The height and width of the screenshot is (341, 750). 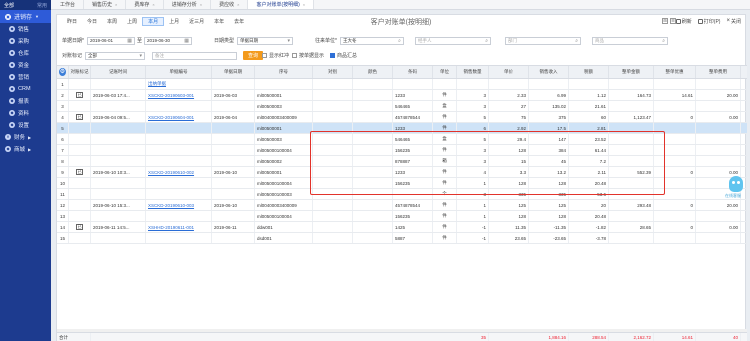 What do you see at coordinates (25, 137) in the screenshot?
I see `sidebar-group-finance: ¥ 财务 ▶` at bounding box center [25, 137].